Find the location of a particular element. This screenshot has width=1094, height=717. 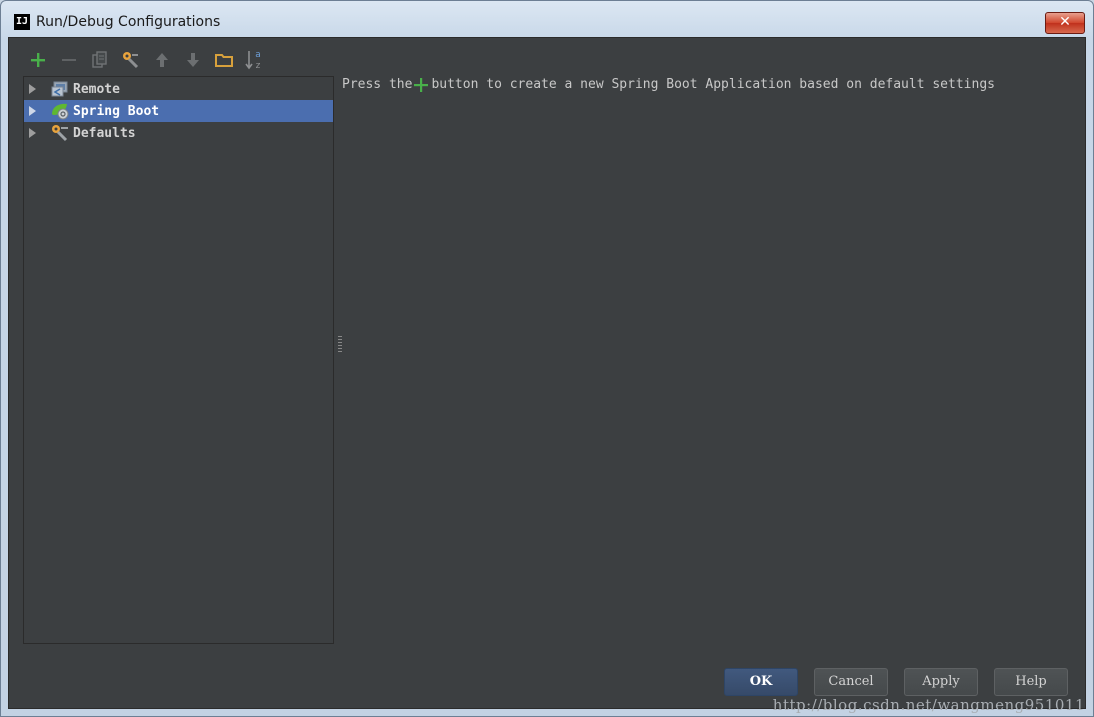

svg-text: a is located at coordinates (258, 55).